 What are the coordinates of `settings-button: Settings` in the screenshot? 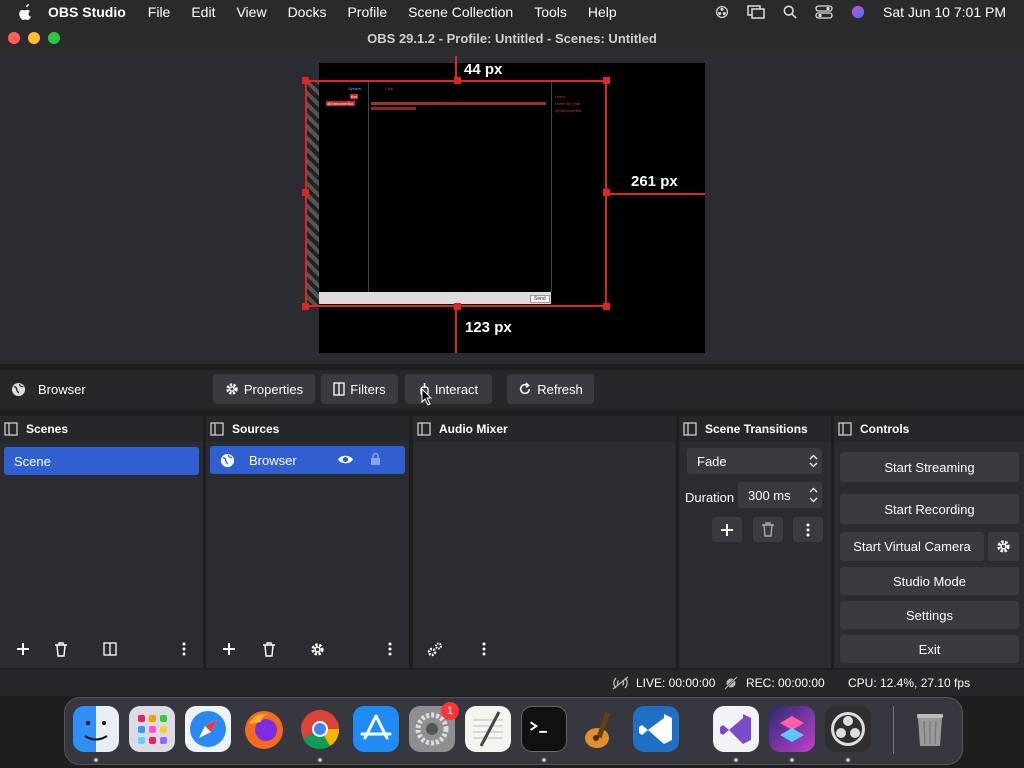 It's located at (929, 615).